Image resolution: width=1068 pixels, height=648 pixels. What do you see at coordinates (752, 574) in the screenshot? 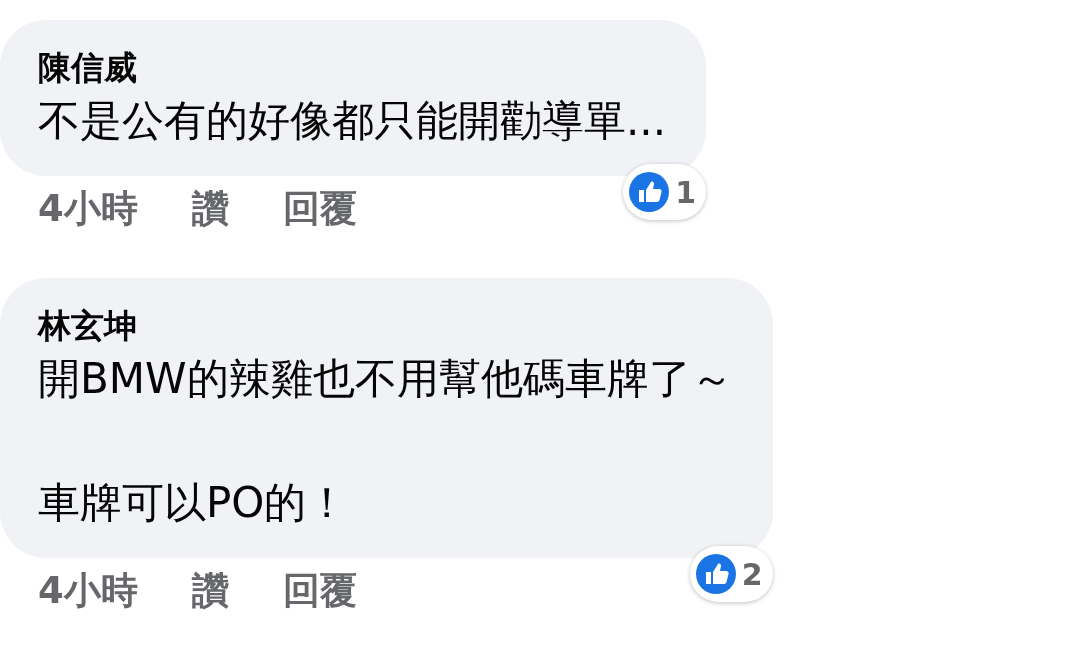
I see `reaction-count: 2` at bounding box center [752, 574].